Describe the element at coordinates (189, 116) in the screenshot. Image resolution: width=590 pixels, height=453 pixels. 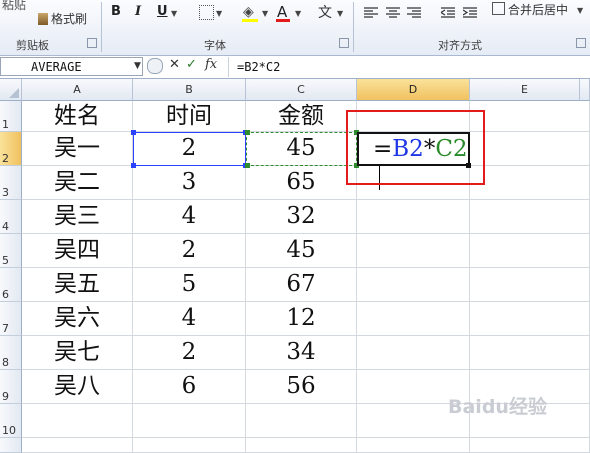
I see `cell-b1: 时间` at that location.